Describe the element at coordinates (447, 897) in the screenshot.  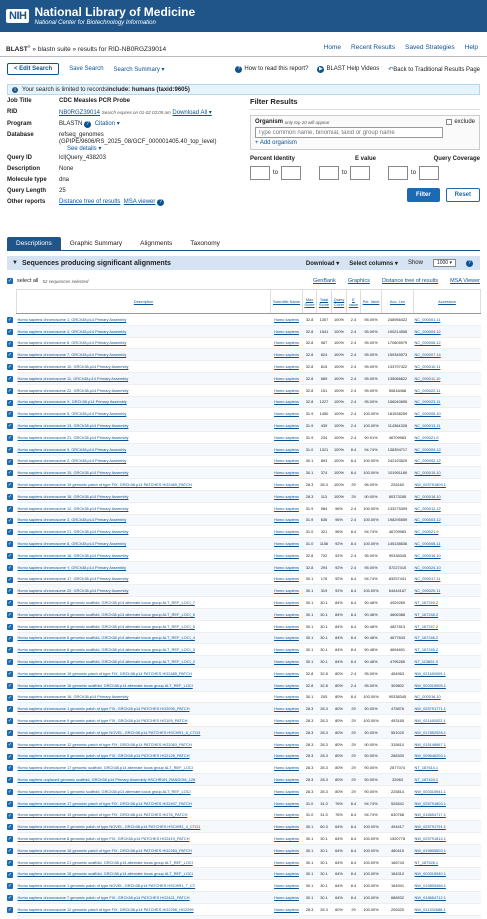
I see `cell-accession: NW_018654712.1` at that location.